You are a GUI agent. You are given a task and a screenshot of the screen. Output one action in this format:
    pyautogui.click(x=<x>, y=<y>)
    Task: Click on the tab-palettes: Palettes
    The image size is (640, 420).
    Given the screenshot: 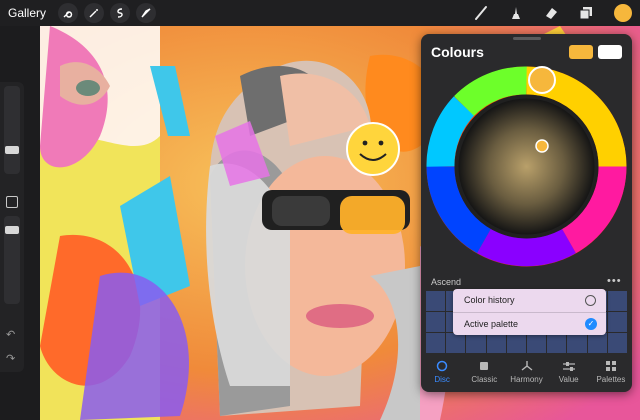 What is the action you would take?
    pyautogui.click(x=611, y=373)
    